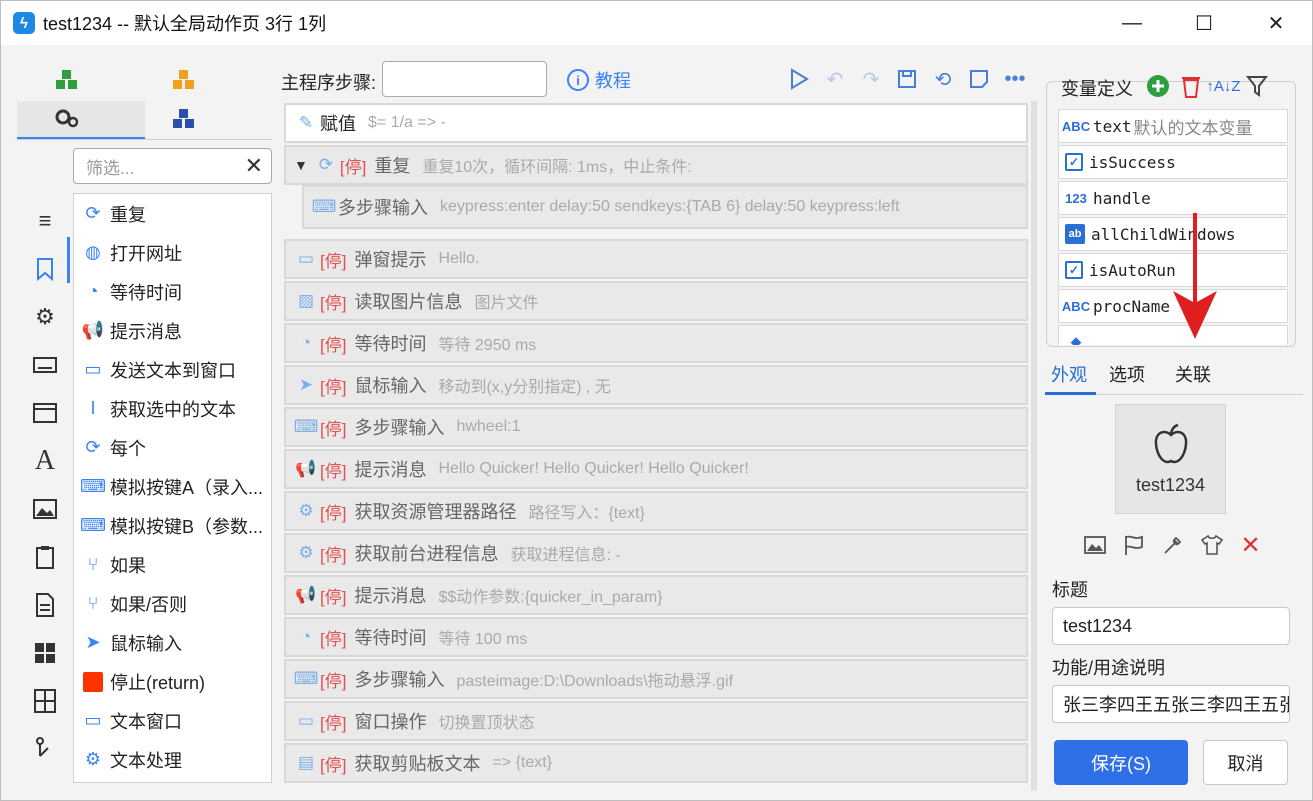 This screenshot has height=801, width=1313. What do you see at coordinates (1250, 545) in the screenshot?
I see `remove-icon: ✕` at bounding box center [1250, 545].